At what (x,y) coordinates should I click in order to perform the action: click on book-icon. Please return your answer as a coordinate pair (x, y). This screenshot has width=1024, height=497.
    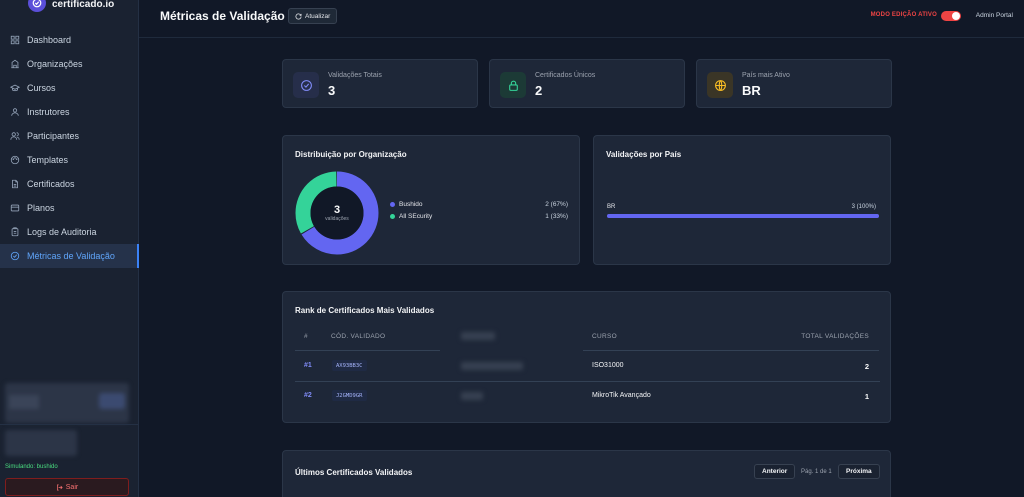
    Looking at the image, I should click on (15, 88).